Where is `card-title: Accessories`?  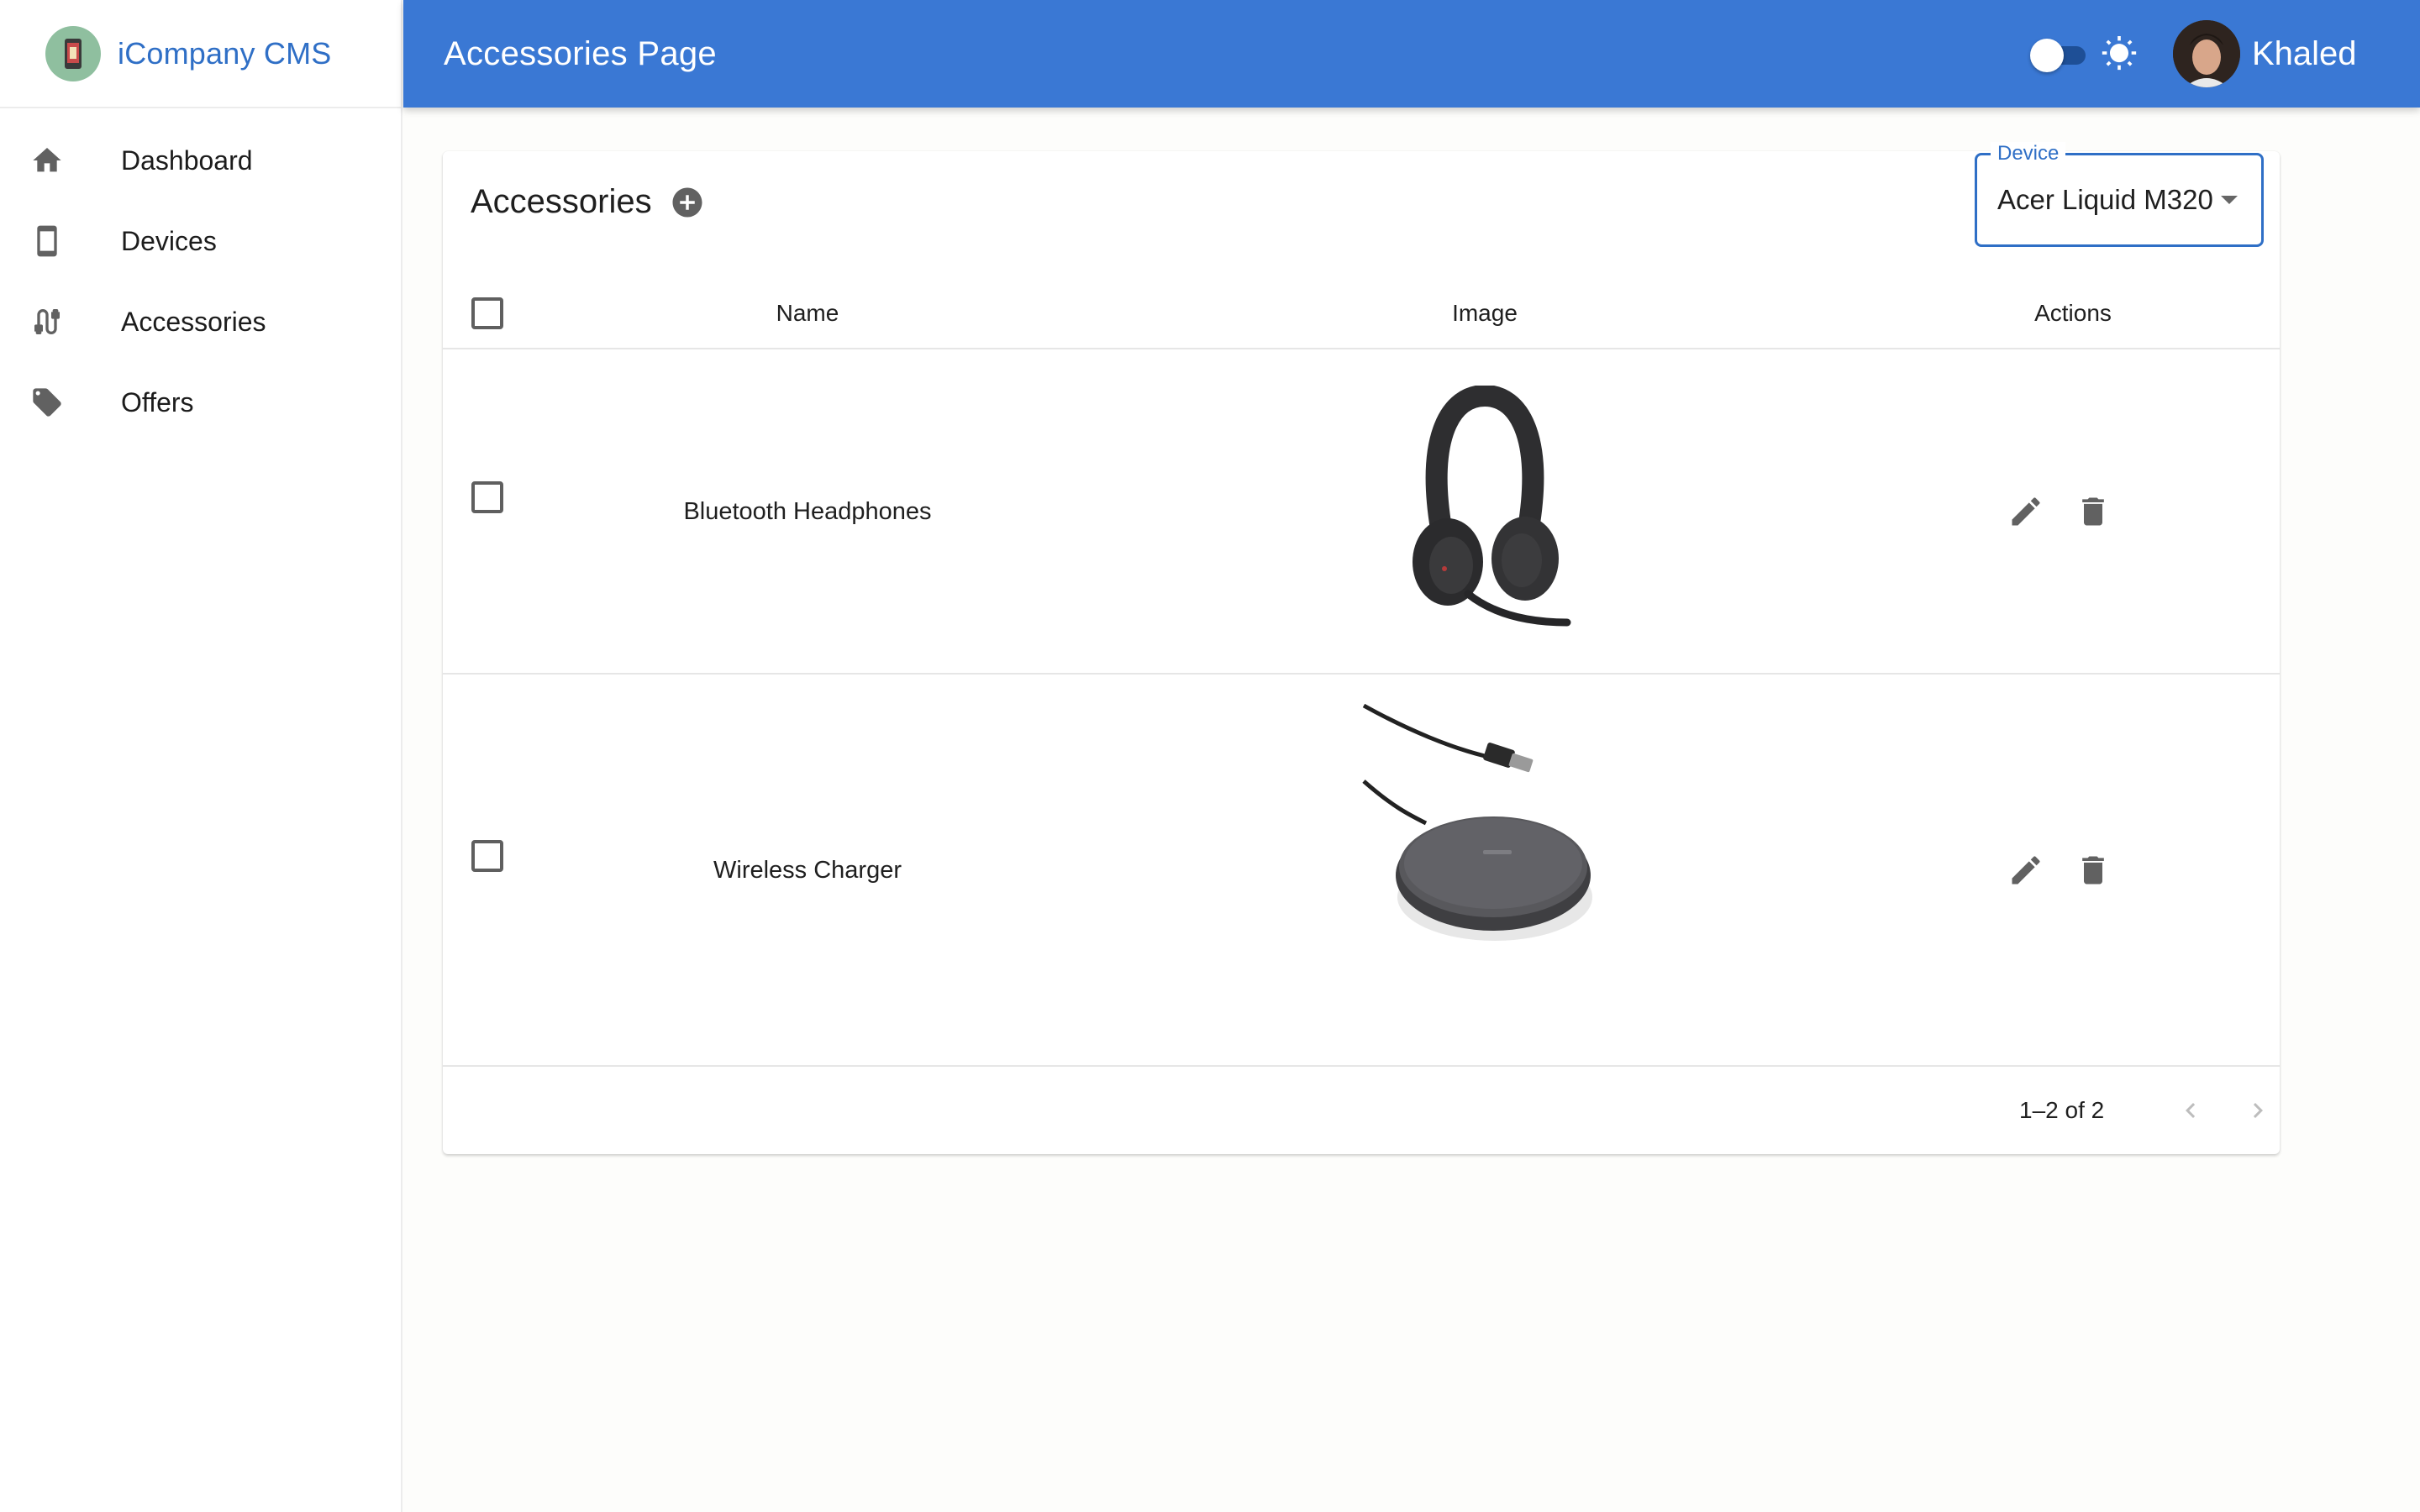 card-title: Accessories is located at coordinates (561, 201).